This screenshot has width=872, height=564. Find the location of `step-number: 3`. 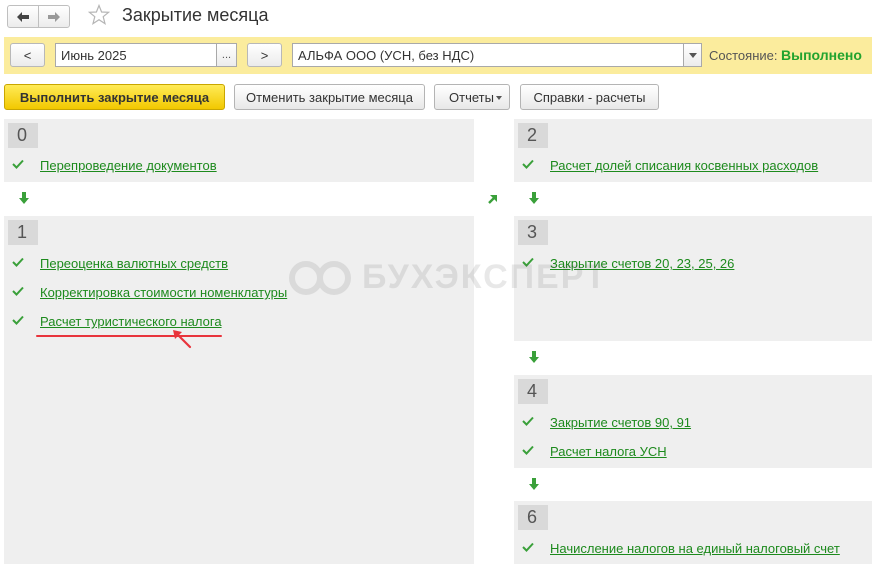

step-number: 3 is located at coordinates (533, 232).